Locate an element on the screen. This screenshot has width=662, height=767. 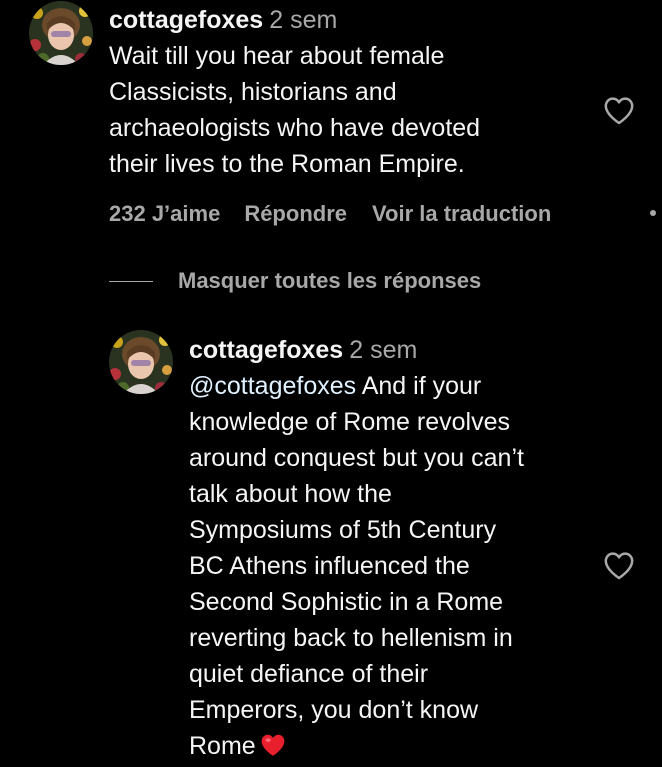
hide-replies-label: Masquer toutes les réponses is located at coordinates (330, 280).